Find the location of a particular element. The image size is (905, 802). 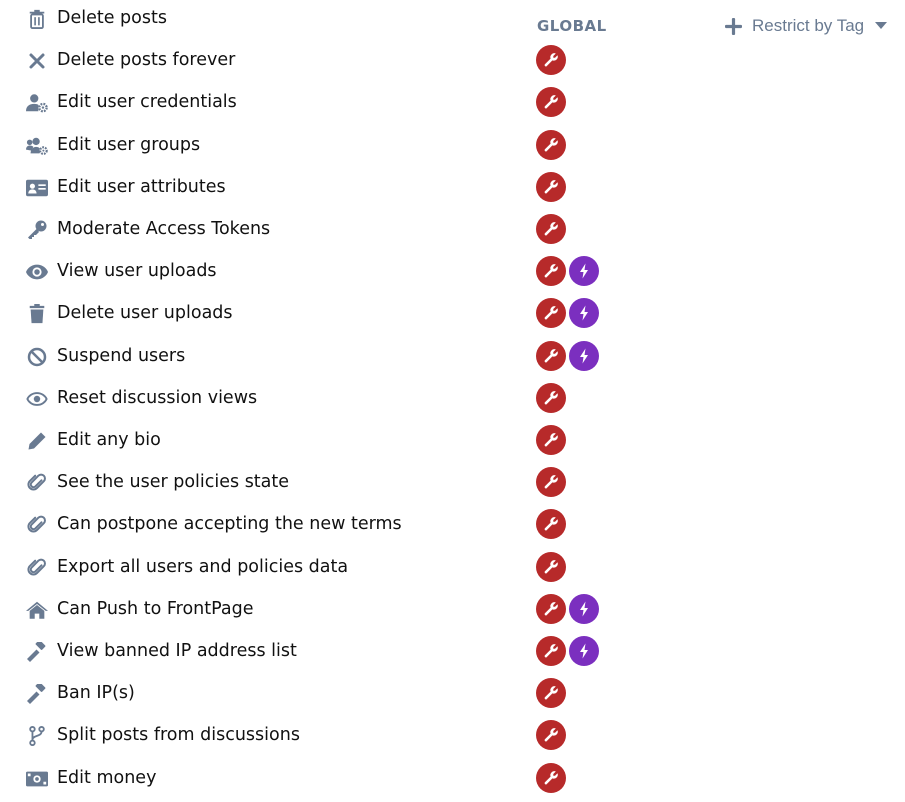

ban-icon is located at coordinates (37, 357).